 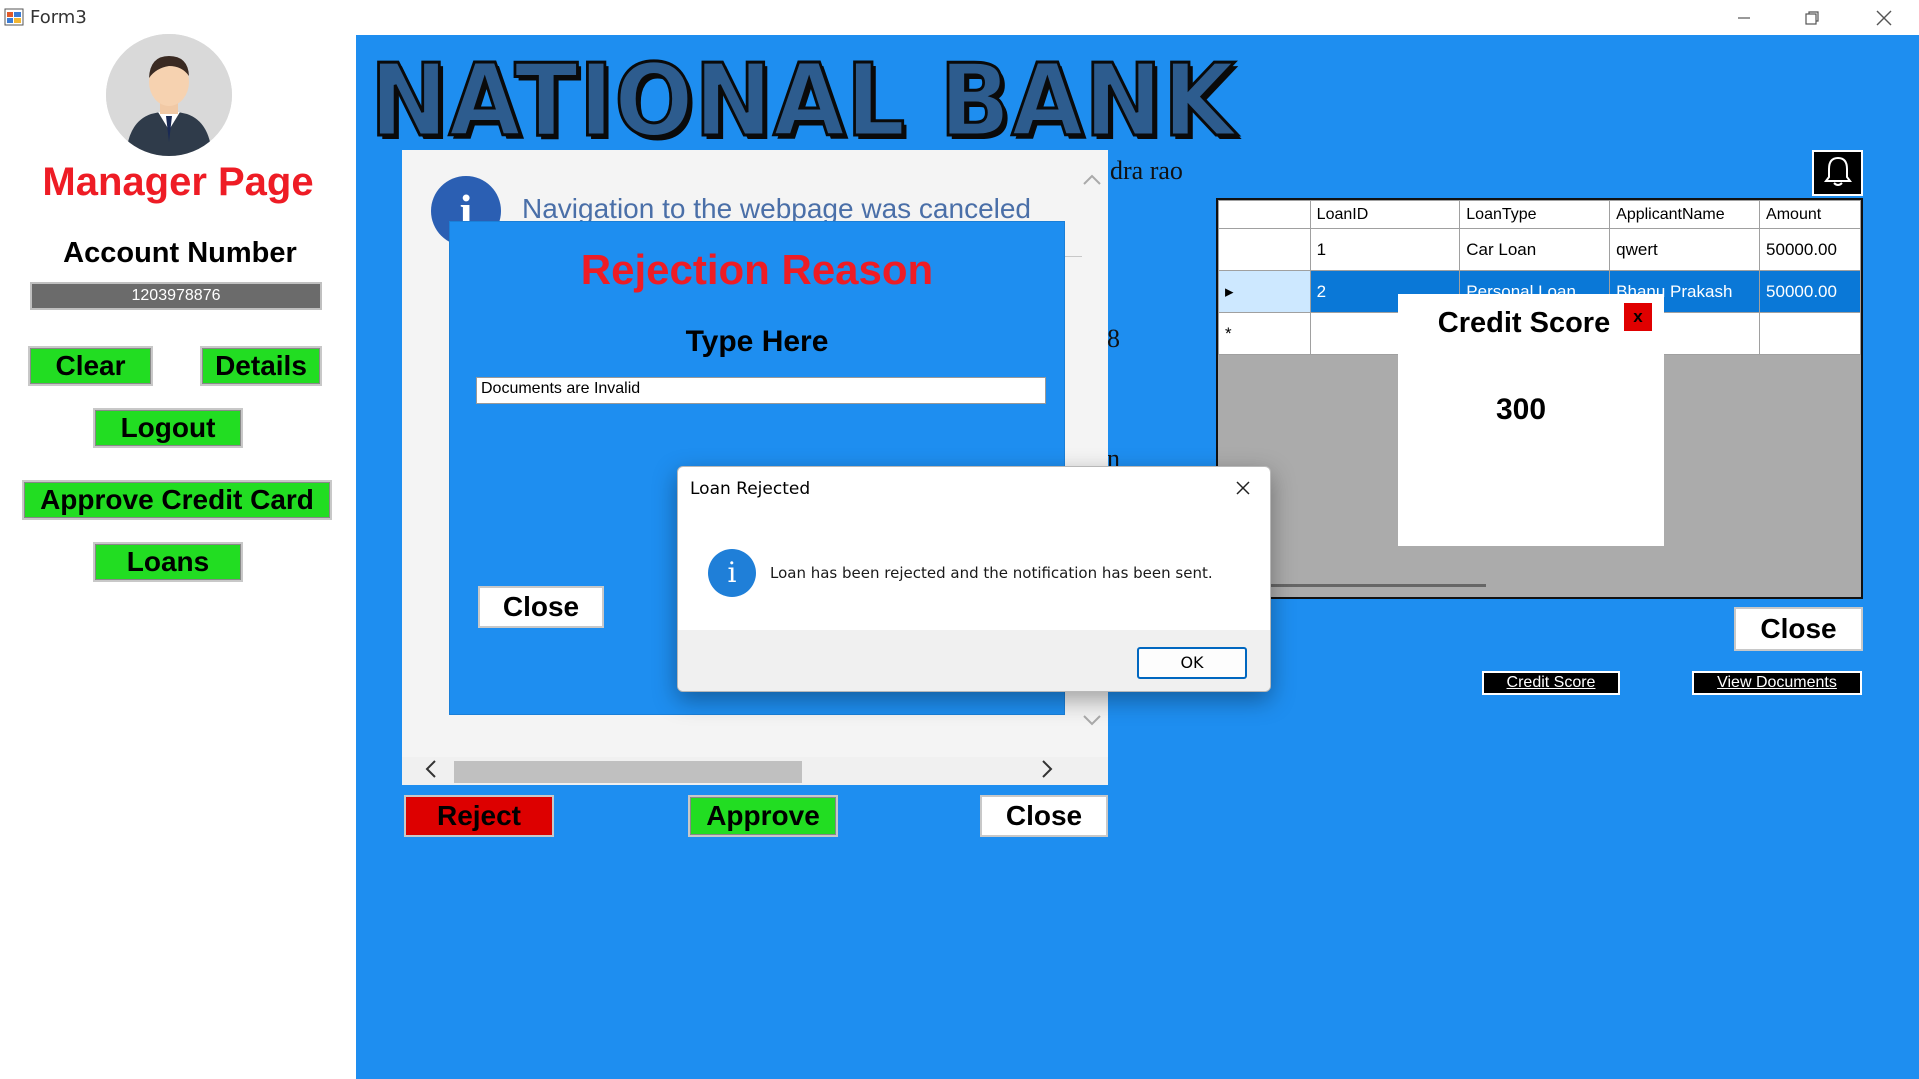 I want to click on title-bar, so click(x=959, y=17).